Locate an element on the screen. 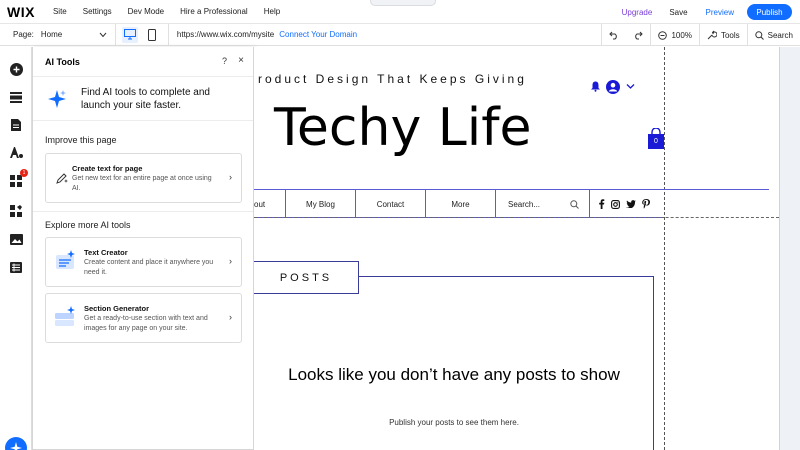 The height and width of the screenshot is (450, 800). undo-icon is located at coordinates (613, 35).